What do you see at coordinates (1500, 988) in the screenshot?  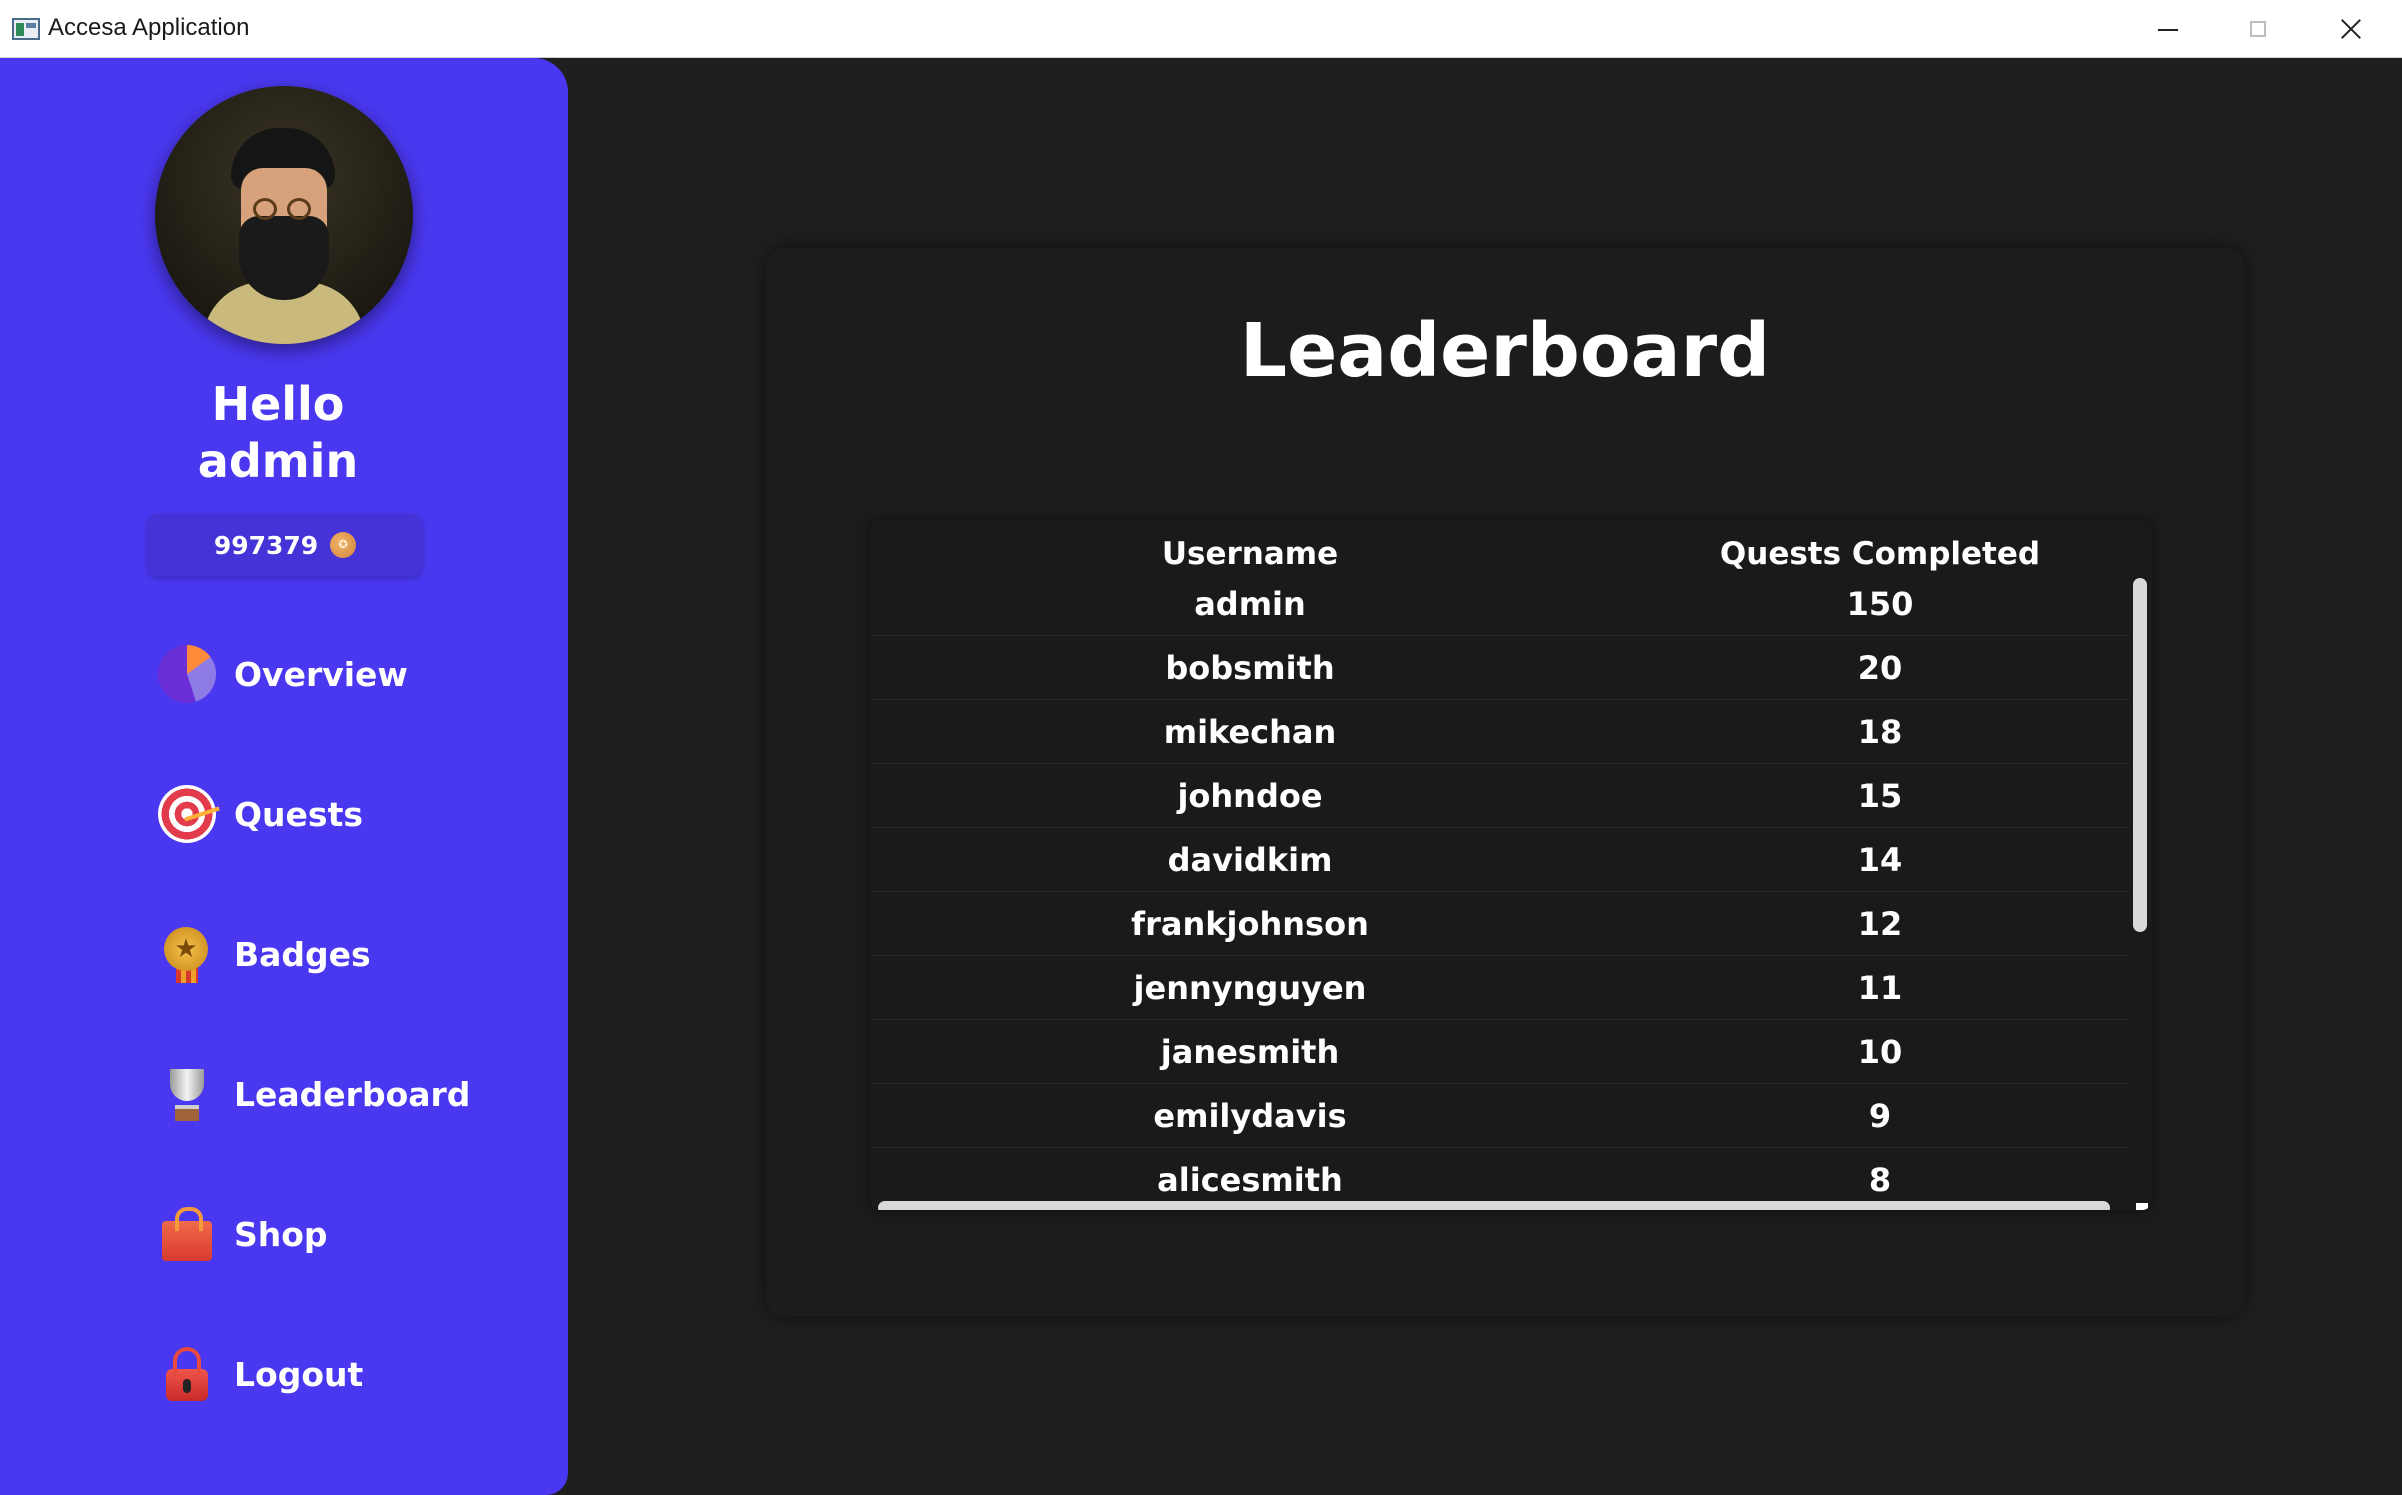 I see `table-row: jennynguyen 11` at bounding box center [1500, 988].